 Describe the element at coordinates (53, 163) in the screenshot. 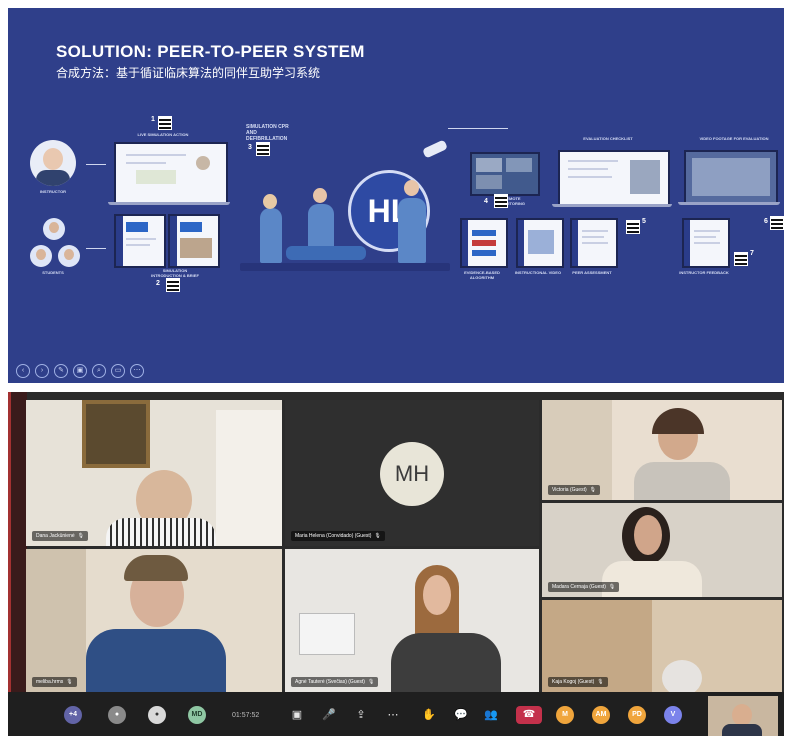

I see `instructor-avatar` at that location.